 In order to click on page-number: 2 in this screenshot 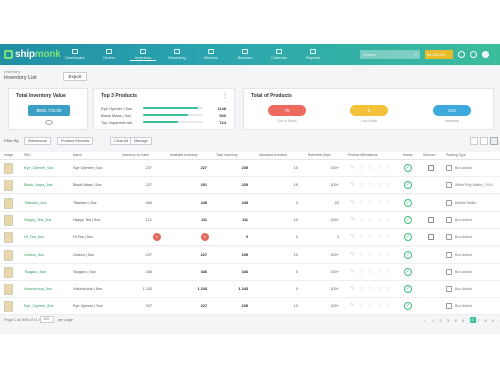, I will do `click(441, 320)`.